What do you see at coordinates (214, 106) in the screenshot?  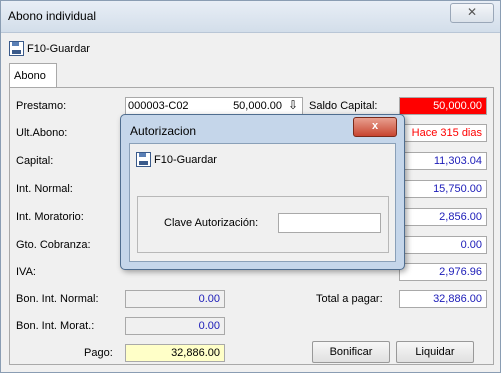 I see `prestamo-select: 000003-C02 50,000.00 ⇩` at bounding box center [214, 106].